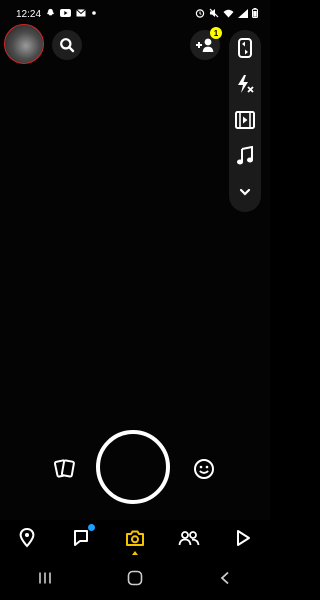 This screenshot has height=600, width=320. I want to click on video-effects-button, so click(245, 120).